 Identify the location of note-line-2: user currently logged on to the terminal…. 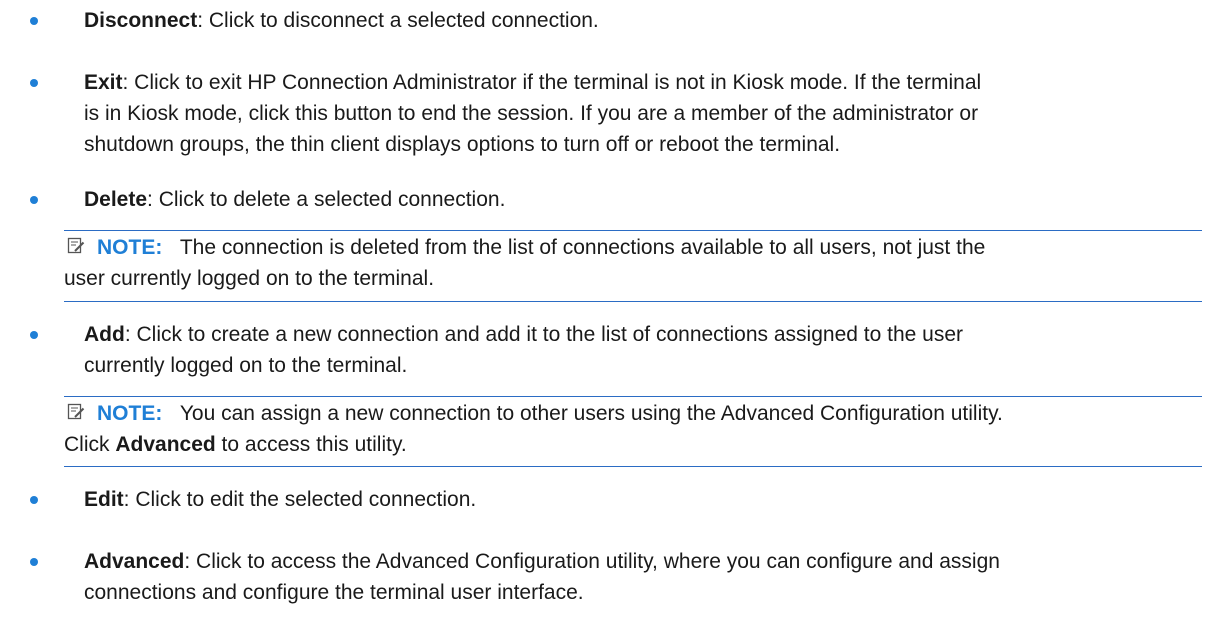
(249, 278).